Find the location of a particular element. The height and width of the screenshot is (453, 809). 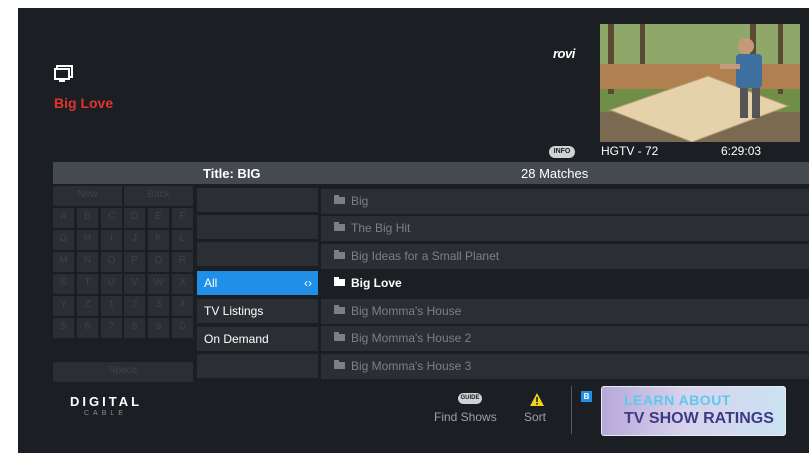

key: V is located at coordinates (134, 284).